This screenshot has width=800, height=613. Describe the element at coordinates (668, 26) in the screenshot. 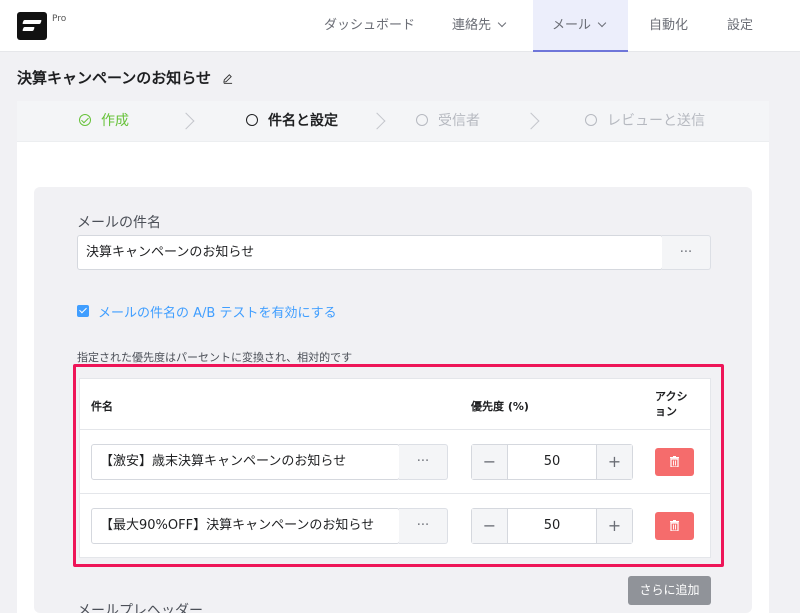

I see `nav-automation: 自動化` at that location.